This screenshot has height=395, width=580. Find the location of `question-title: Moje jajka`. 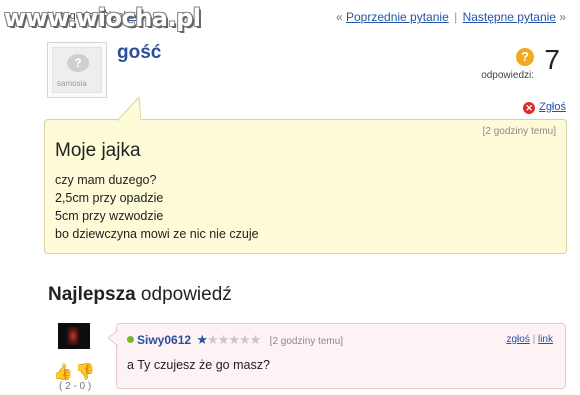

question-title: Moje jajka is located at coordinates (98, 150).